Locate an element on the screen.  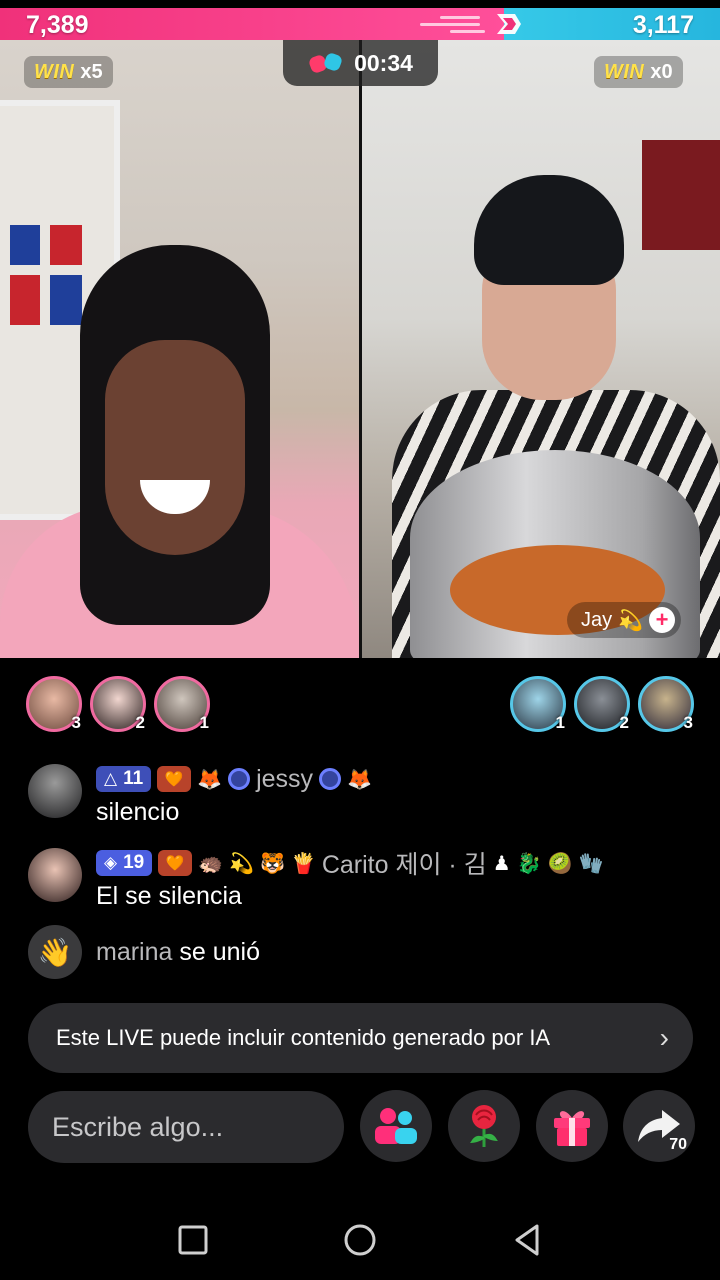
triangle-icon: △ is located at coordinates (111, 778).